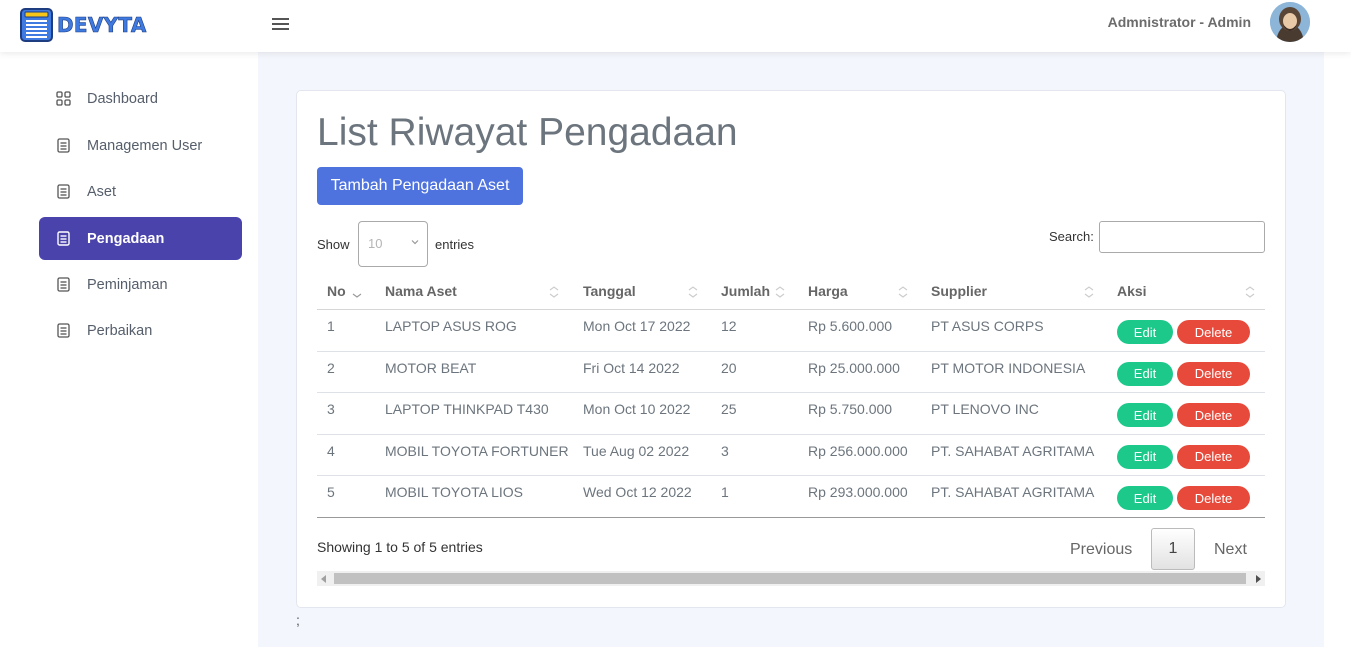  Describe the element at coordinates (729, 409) in the screenshot. I see `cell-jumlah: 25` at that location.